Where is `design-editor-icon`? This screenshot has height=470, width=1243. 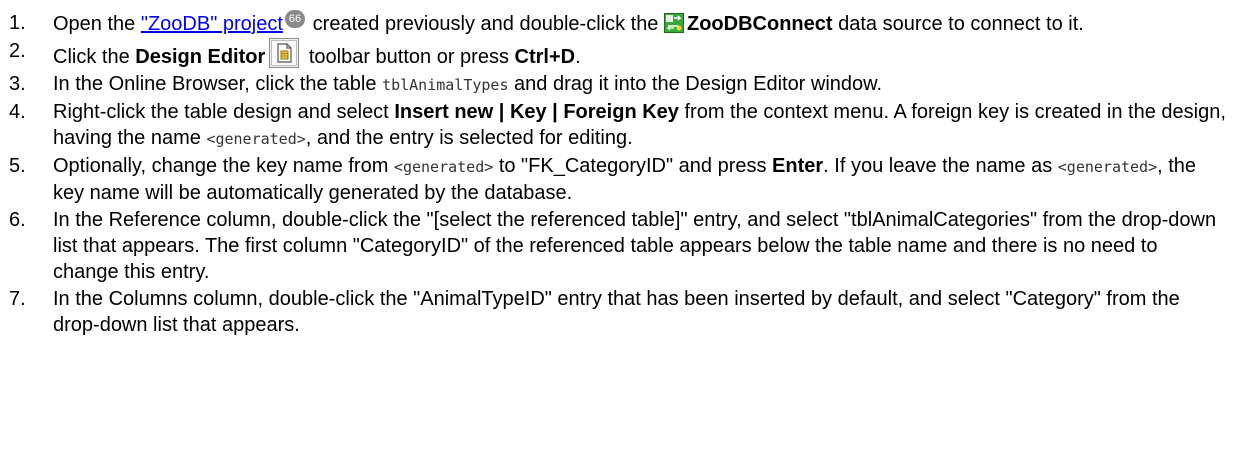
design-editor-icon is located at coordinates (284, 53).